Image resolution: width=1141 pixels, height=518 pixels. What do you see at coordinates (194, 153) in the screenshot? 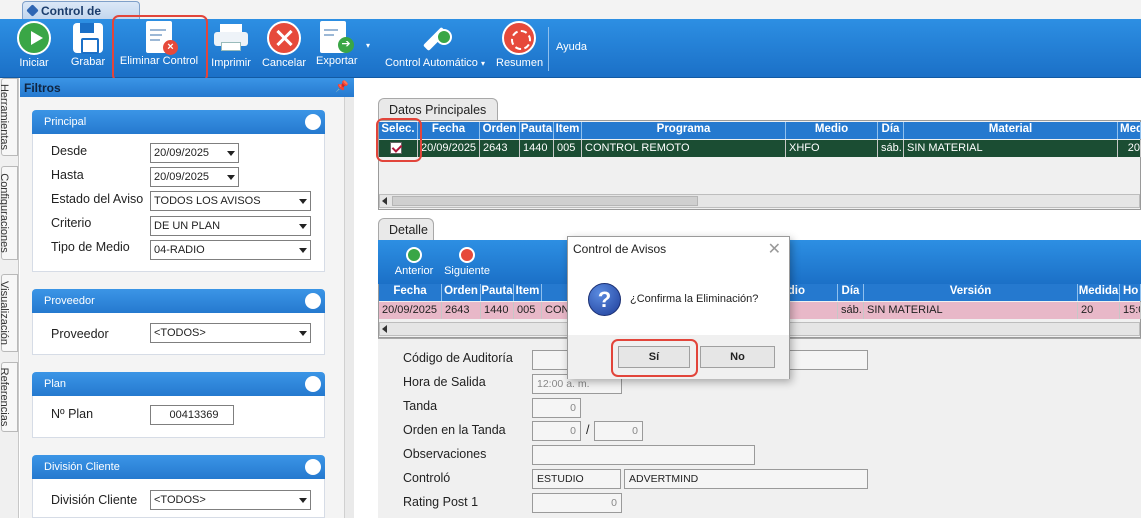
I see `desde-date-picker: 20/09/2025` at bounding box center [194, 153].